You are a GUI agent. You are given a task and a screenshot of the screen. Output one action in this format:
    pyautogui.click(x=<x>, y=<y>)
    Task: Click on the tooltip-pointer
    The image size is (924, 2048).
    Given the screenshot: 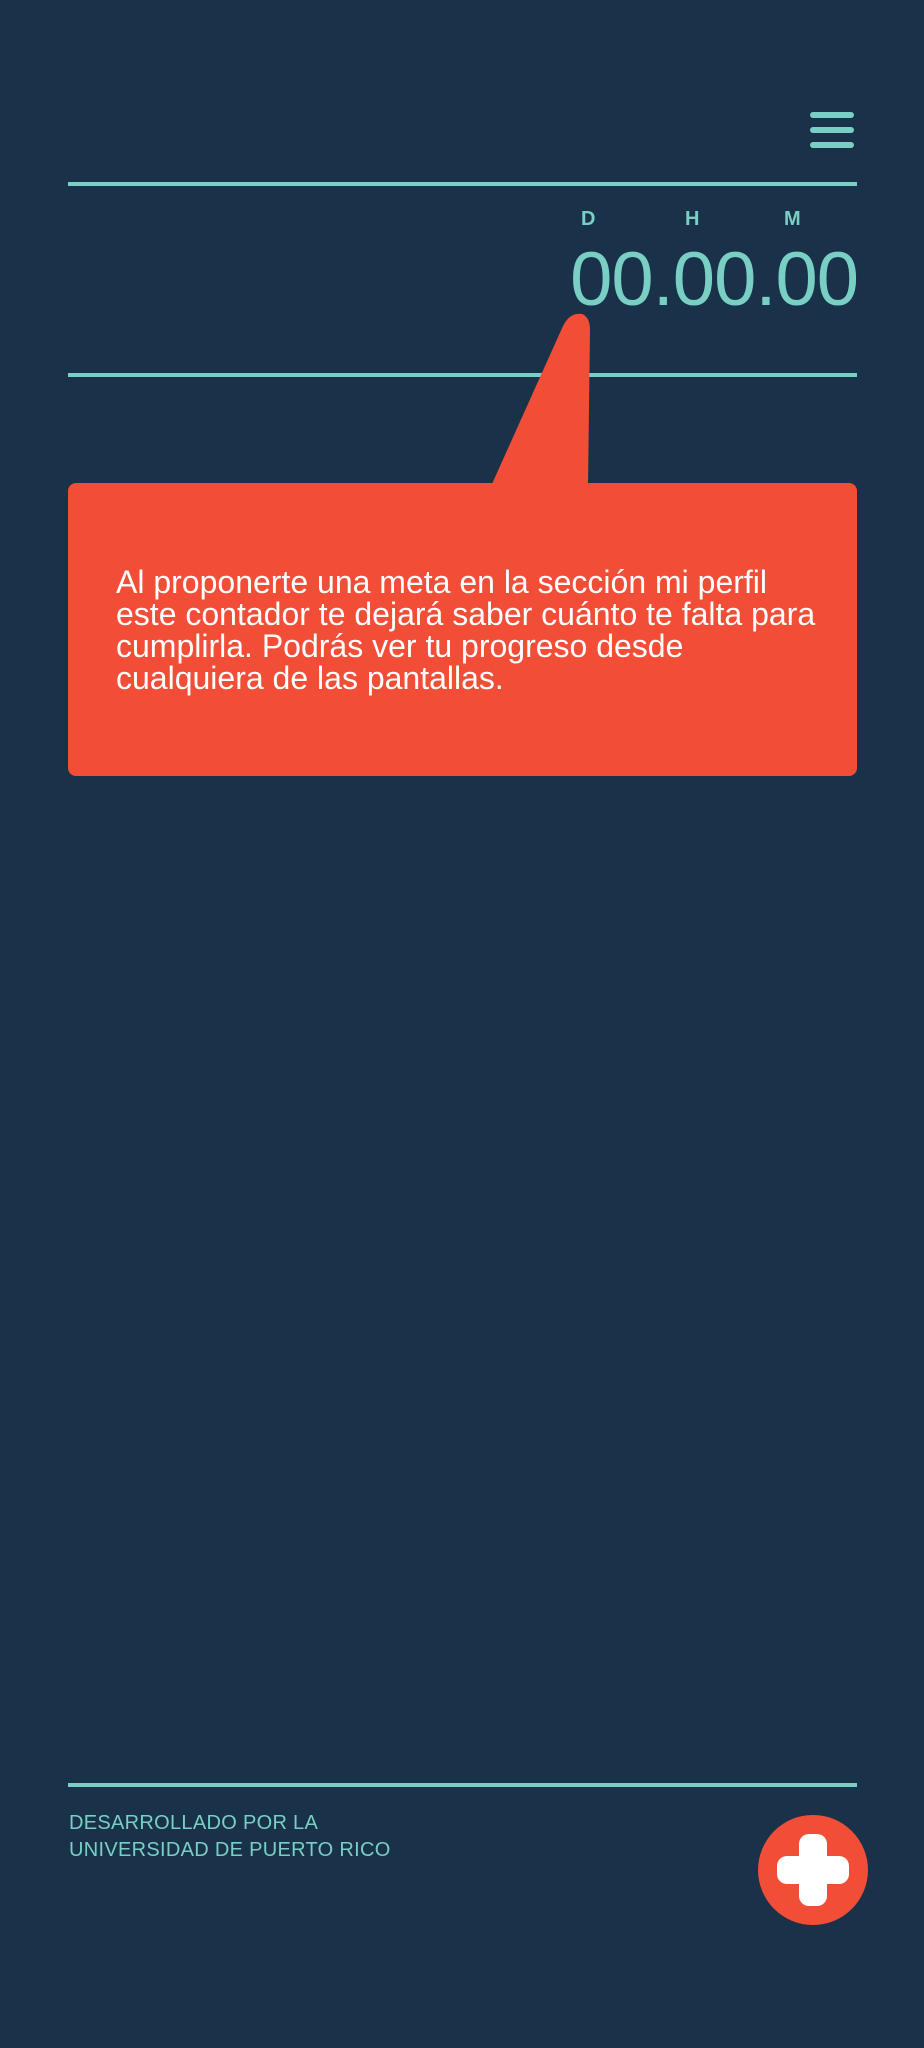 What is the action you would take?
    pyautogui.click(x=541, y=399)
    